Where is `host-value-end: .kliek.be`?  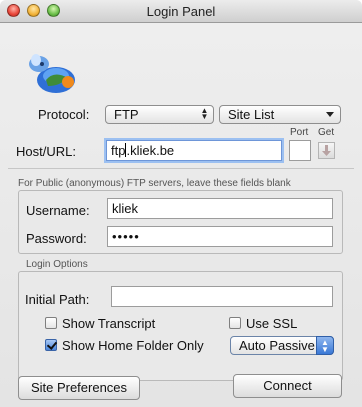 host-value-end: .kliek.be is located at coordinates (150, 150).